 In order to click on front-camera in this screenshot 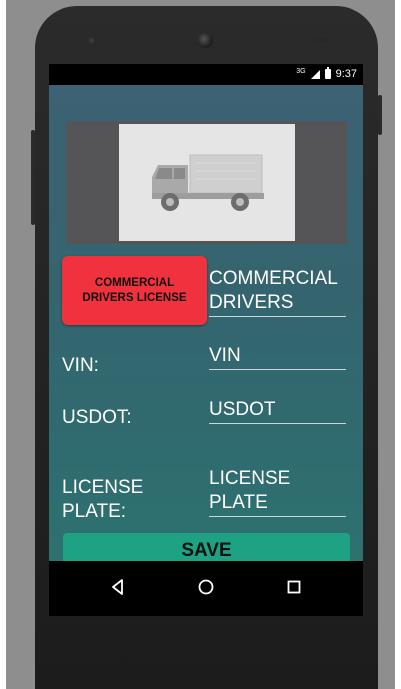, I will do `click(205, 40)`.